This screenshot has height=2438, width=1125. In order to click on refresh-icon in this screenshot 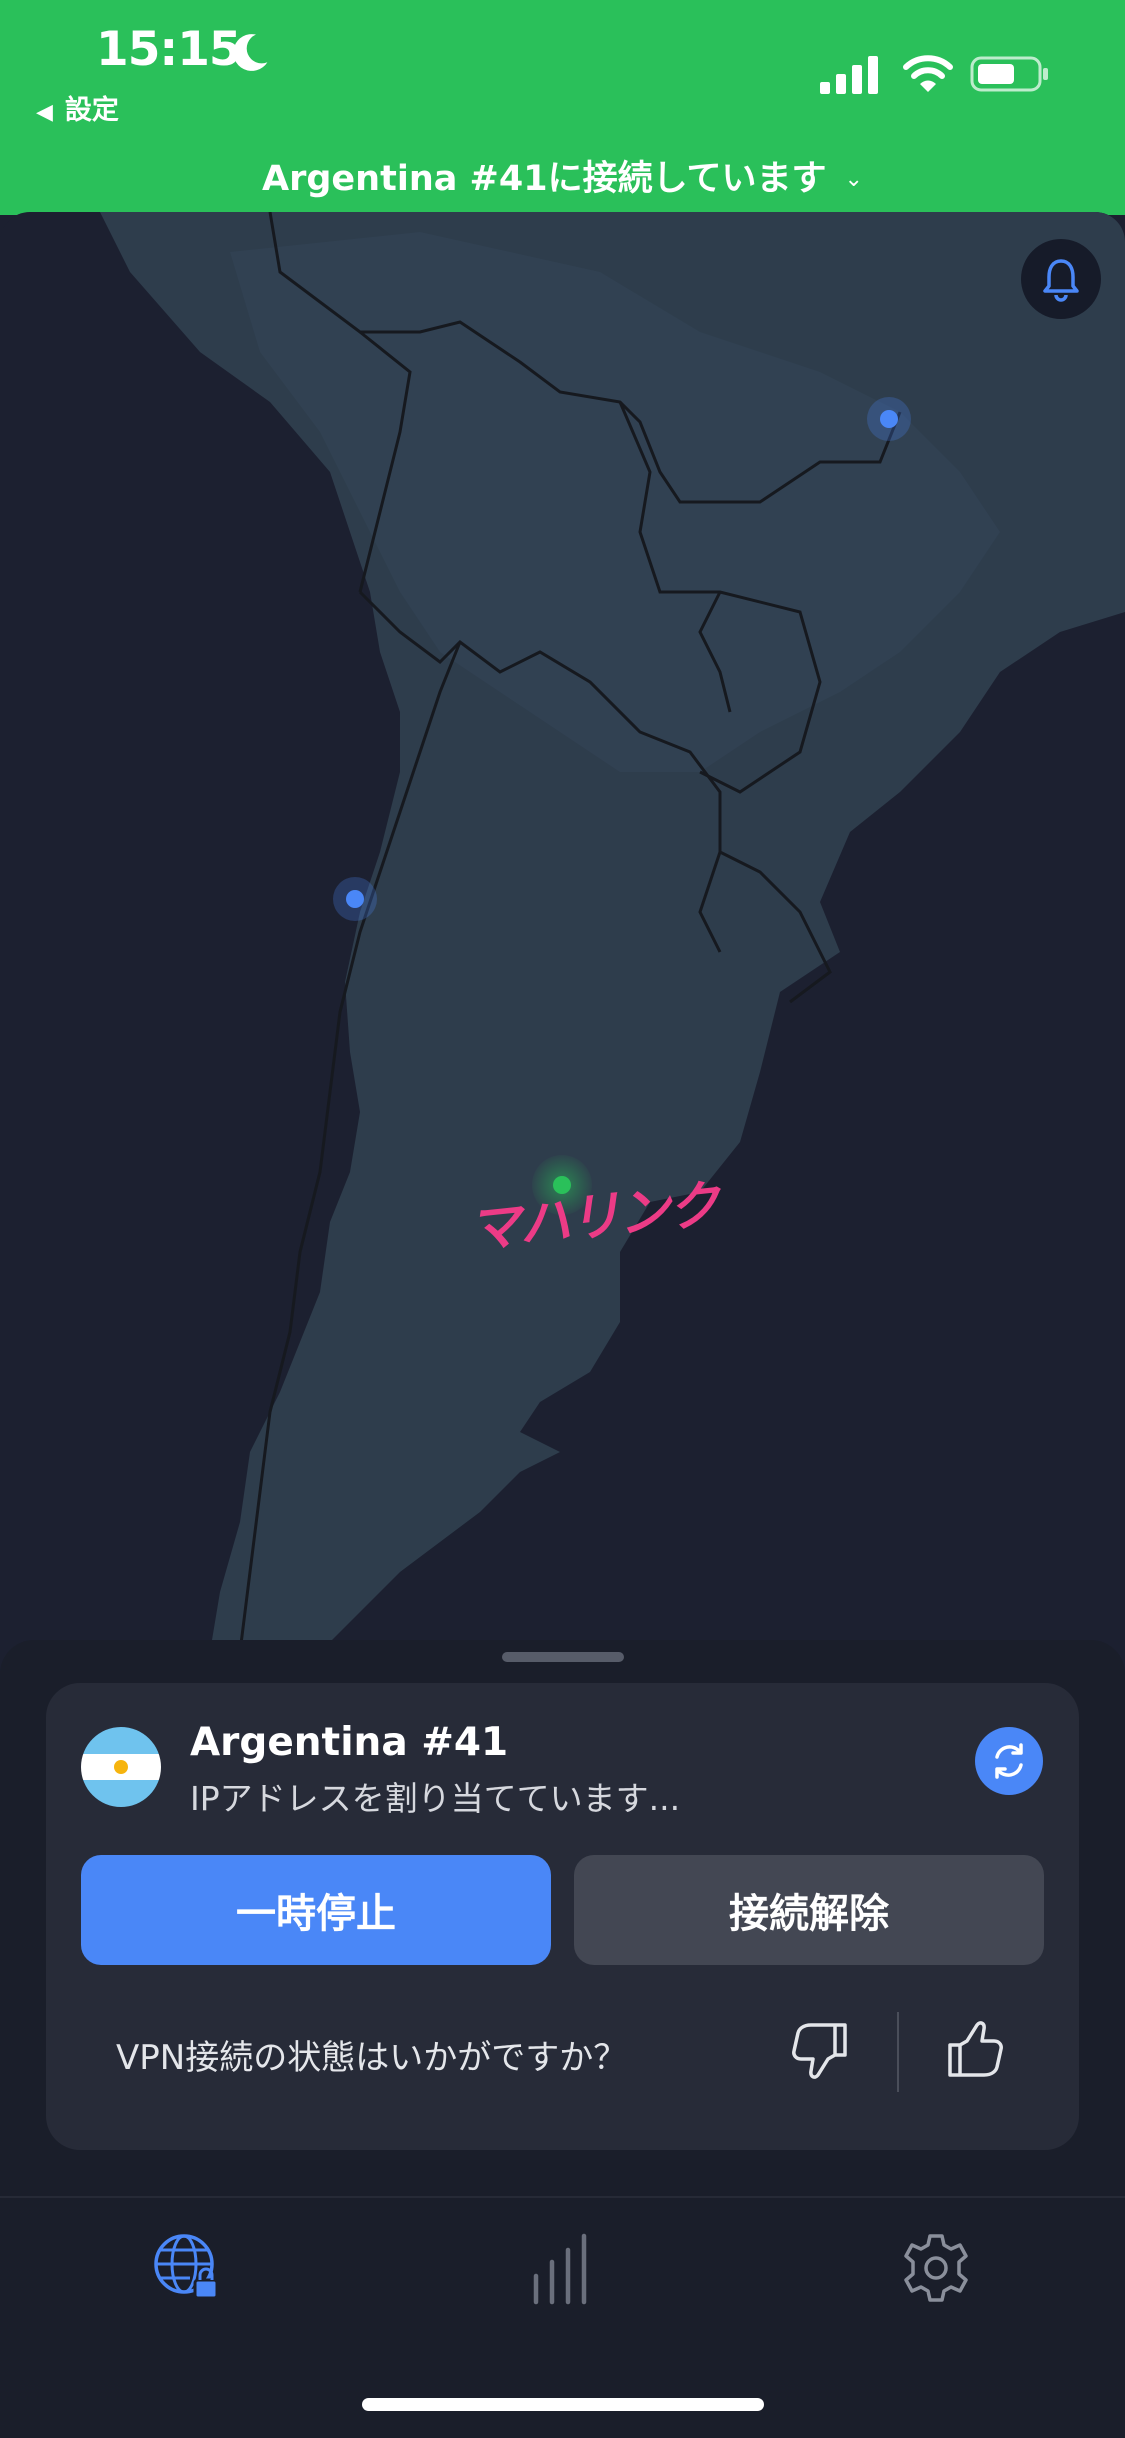, I will do `click(1009, 1761)`.